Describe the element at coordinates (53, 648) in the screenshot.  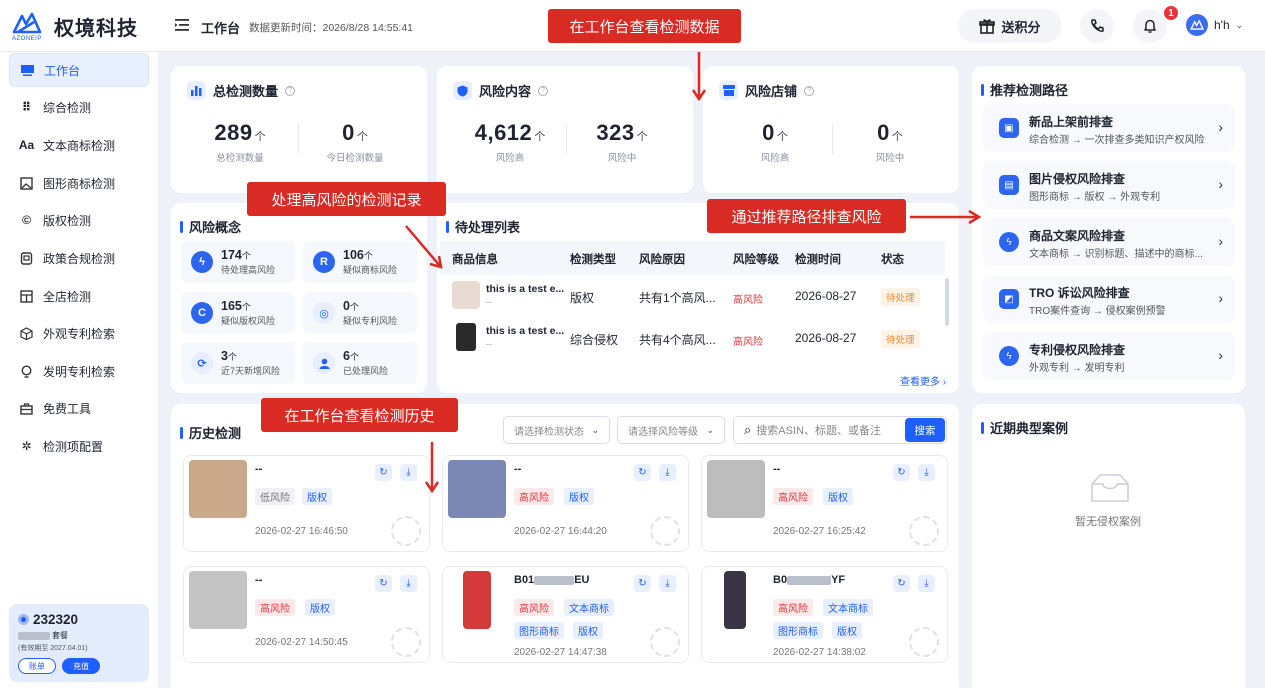
I see `plan-expiry: (有效期至 2027.04.01)` at that location.